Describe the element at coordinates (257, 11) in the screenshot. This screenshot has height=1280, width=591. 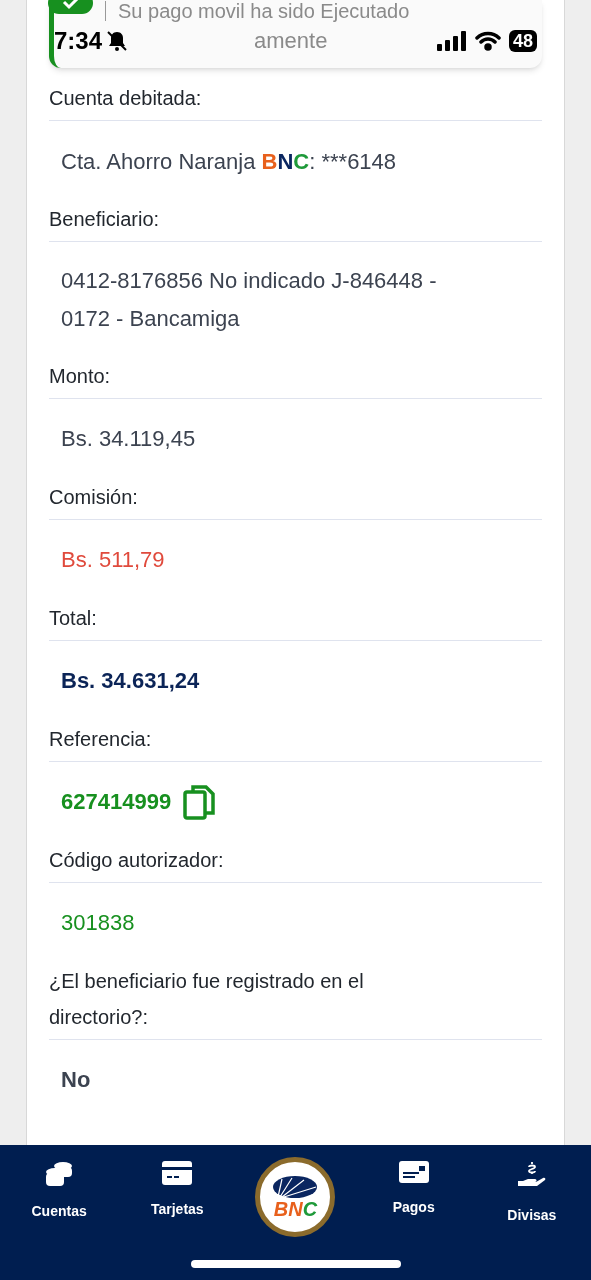
I see `notification-text: Su pago movil ha sido Ejecutado` at that location.